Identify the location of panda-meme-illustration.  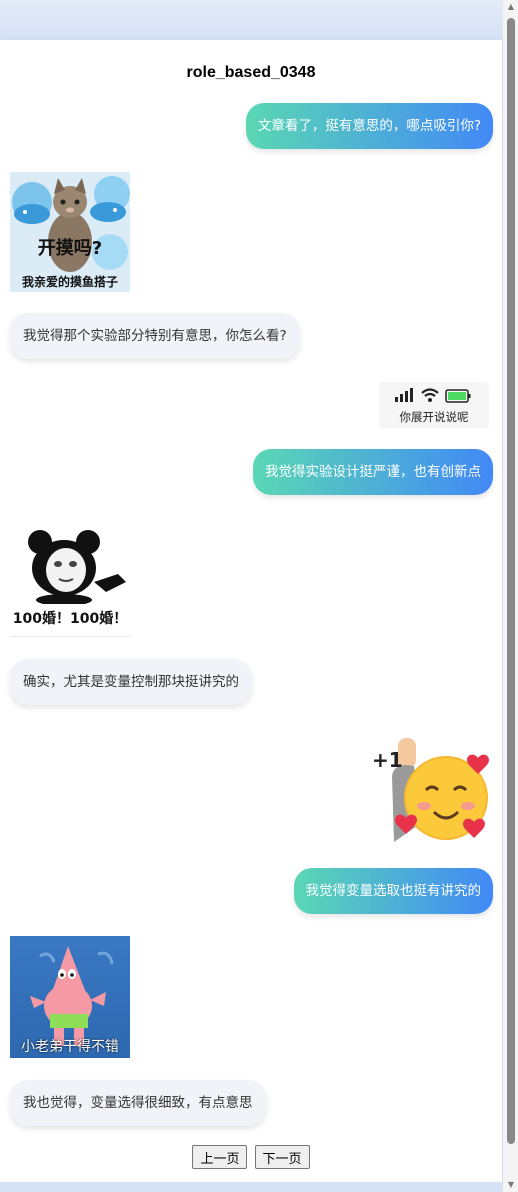
(77, 568).